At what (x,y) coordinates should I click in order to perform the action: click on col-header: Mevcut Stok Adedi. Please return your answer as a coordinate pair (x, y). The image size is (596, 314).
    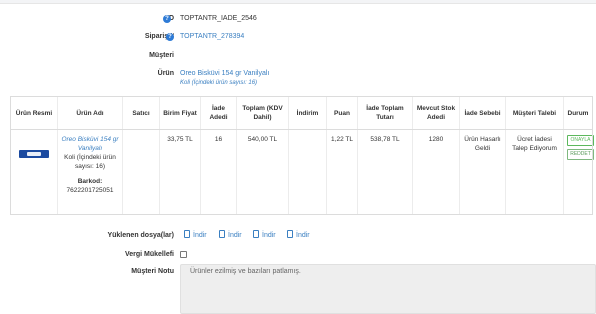
    Looking at the image, I should click on (436, 113).